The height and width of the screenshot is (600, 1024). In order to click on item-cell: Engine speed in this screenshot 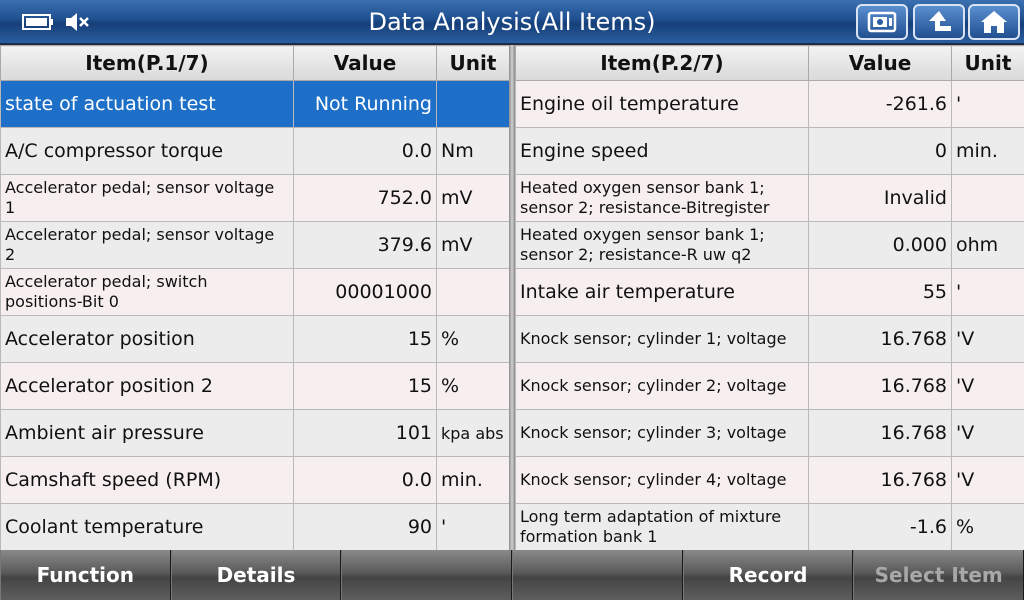, I will do `click(662, 151)`.